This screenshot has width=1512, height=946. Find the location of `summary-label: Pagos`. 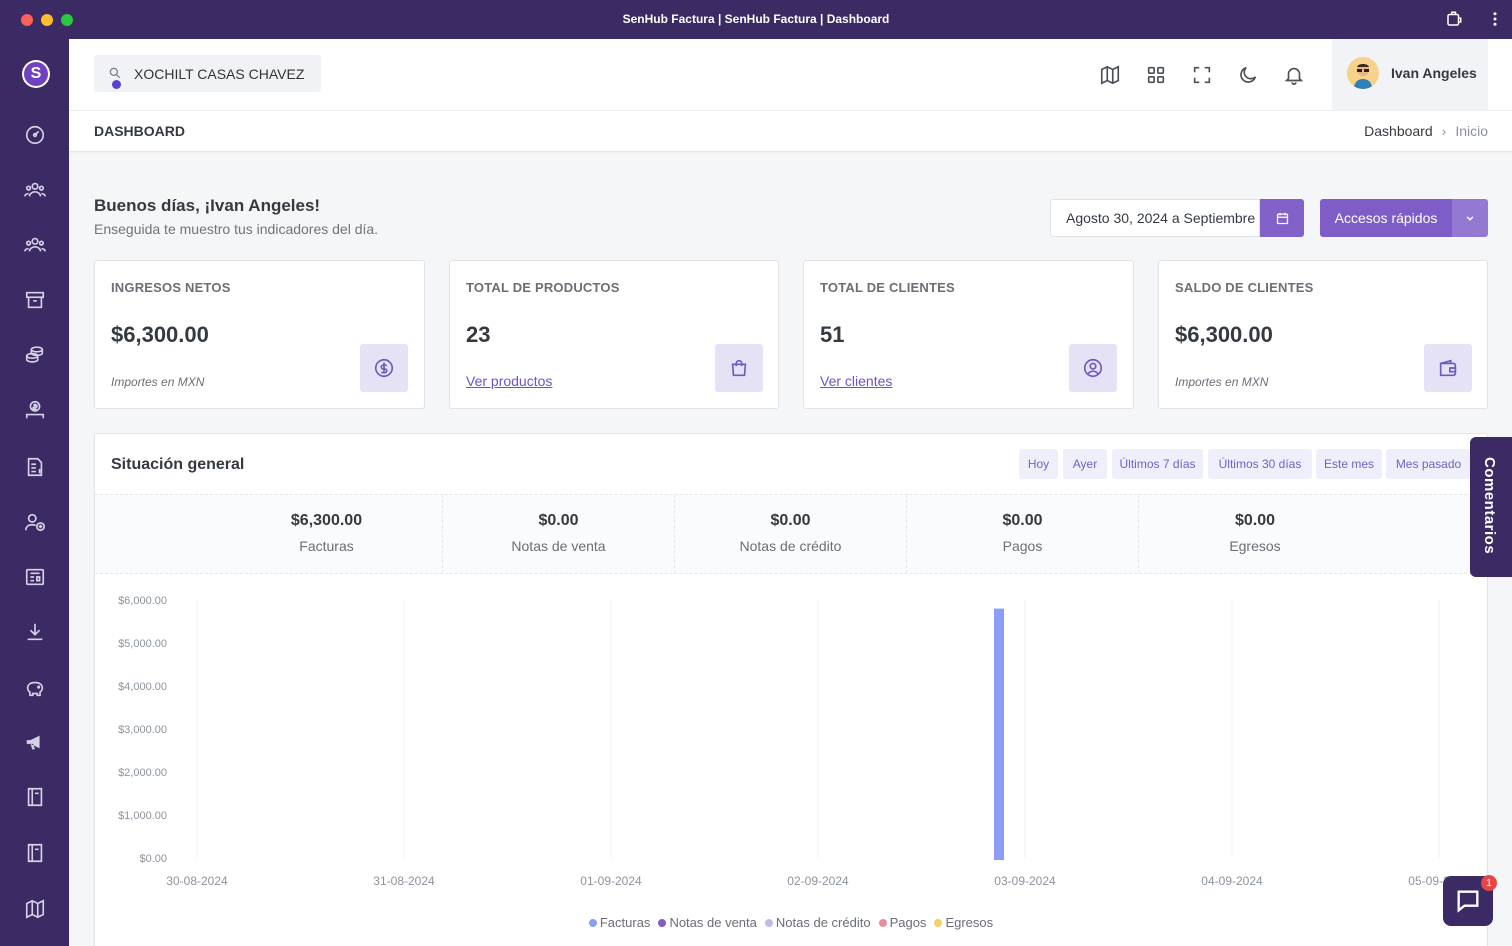

summary-label: Pagos is located at coordinates (1022, 546).